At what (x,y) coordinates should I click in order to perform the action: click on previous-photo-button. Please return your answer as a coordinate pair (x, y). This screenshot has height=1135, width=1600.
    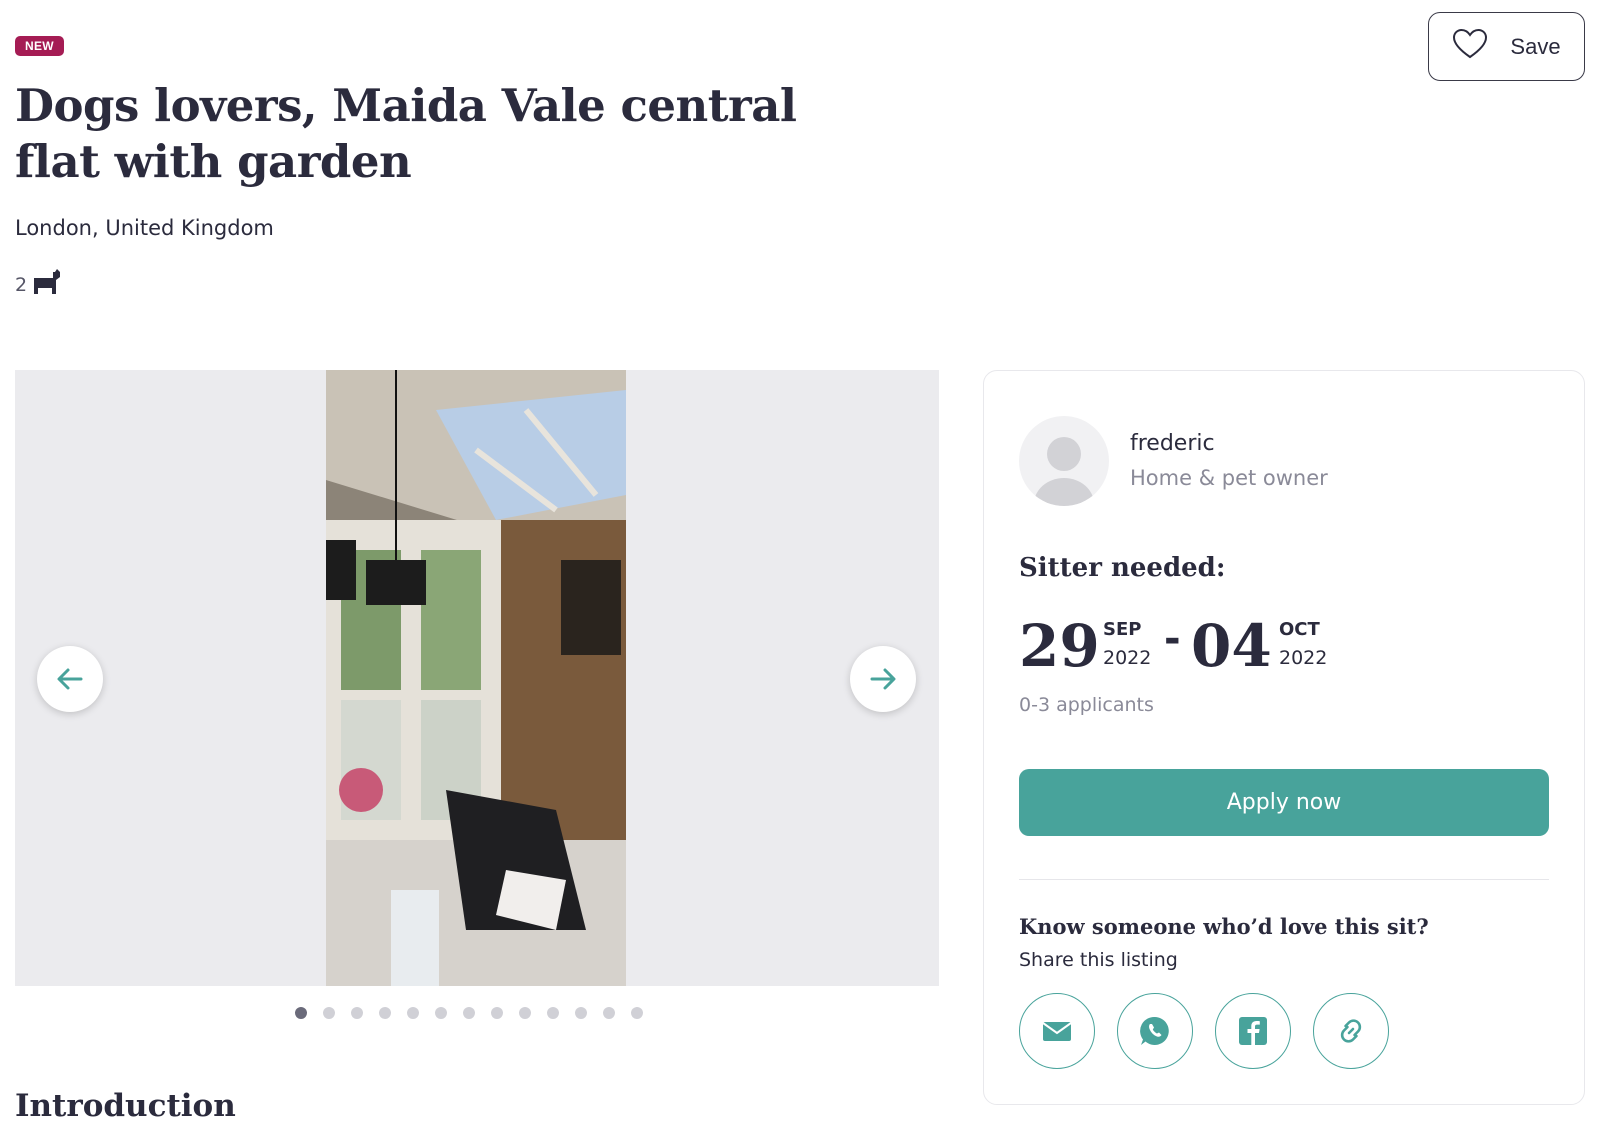
    Looking at the image, I should click on (70, 679).